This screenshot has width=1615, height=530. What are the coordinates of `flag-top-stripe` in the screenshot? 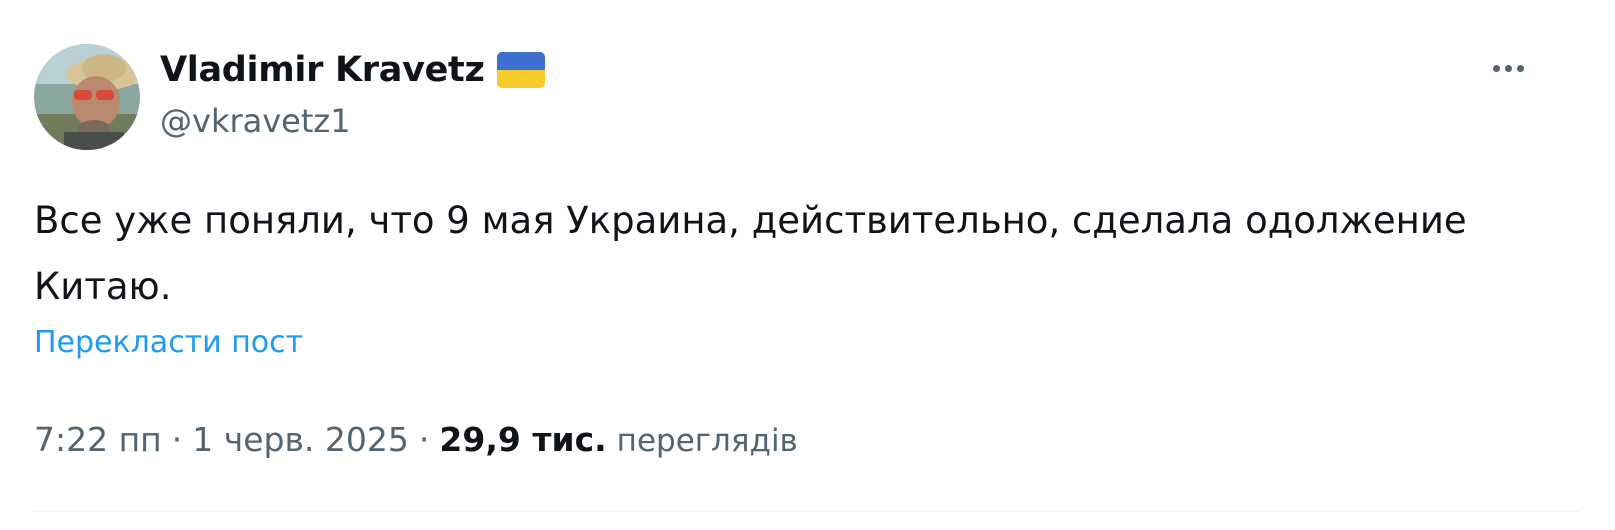 It's located at (520, 61).